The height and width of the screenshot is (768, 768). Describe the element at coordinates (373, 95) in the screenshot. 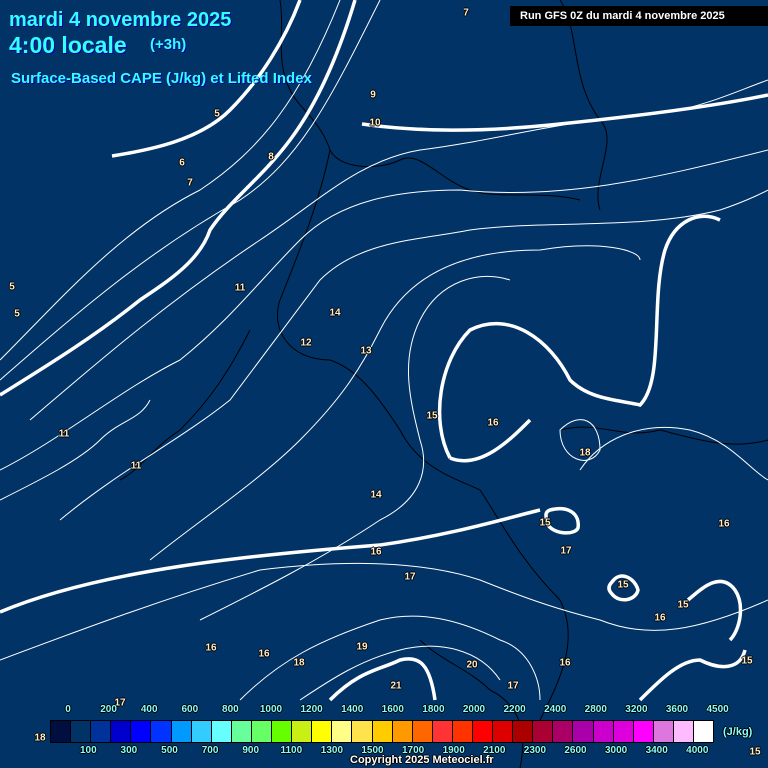

I see `contour-label: 9` at that location.